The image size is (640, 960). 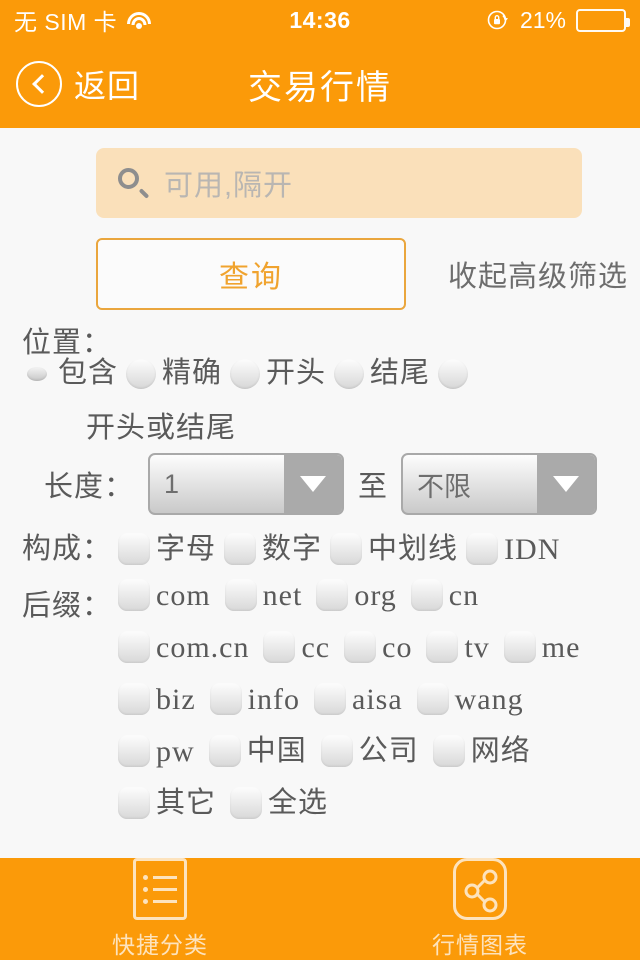 What do you see at coordinates (78, 84) in the screenshot?
I see `back-button: 返回` at bounding box center [78, 84].